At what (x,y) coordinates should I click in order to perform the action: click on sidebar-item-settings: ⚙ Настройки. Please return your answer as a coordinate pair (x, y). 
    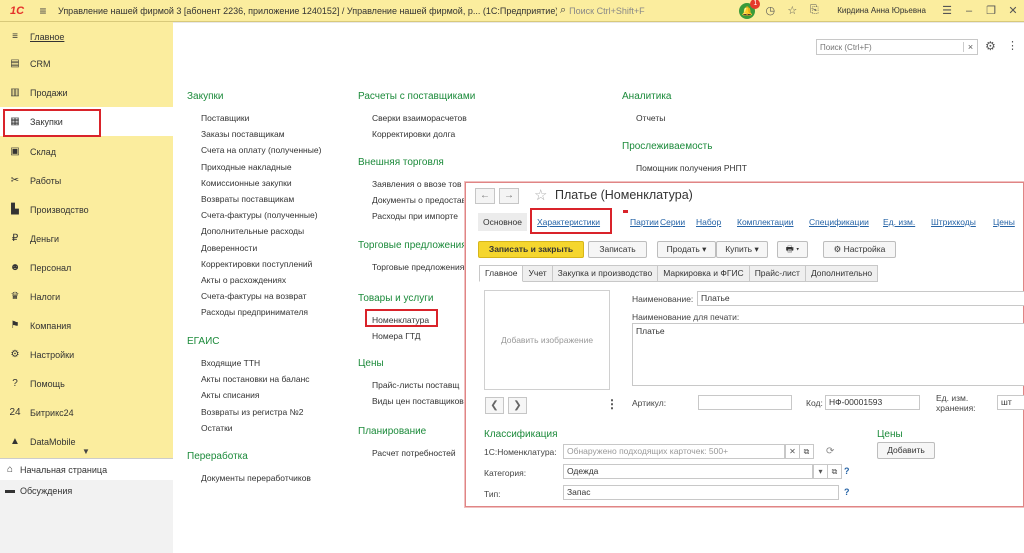
    Looking at the image, I should click on (86, 354).